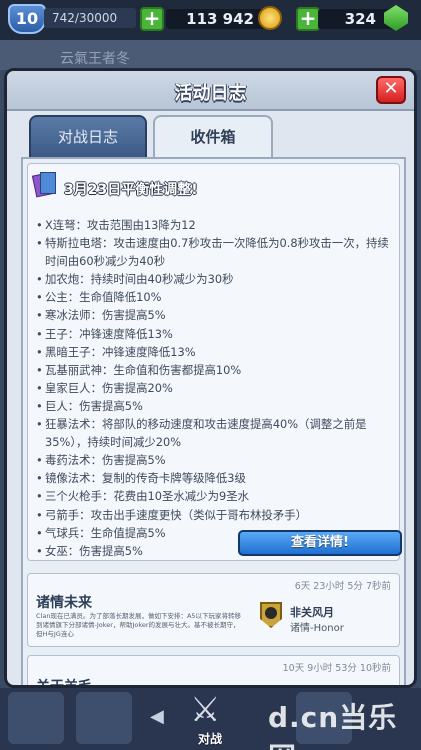 This screenshot has height=750, width=421. What do you see at coordinates (64, 603) in the screenshot?
I see `message-title: 诸情未来` at bounding box center [64, 603].